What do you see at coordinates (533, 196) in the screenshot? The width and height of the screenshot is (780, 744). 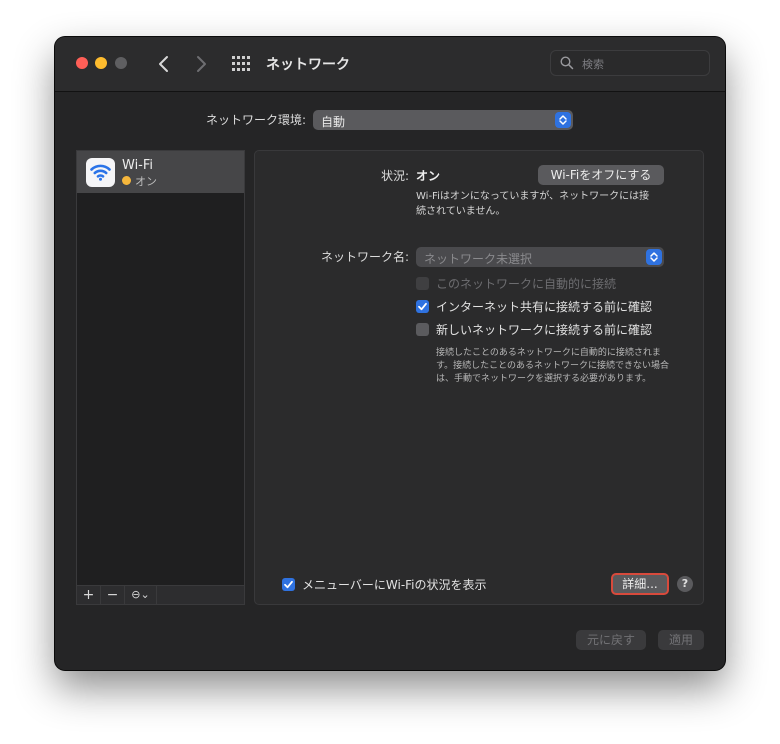 I see `status-description-line-1: Wi-Fiはオンになっていますが、ネットワークには接` at bounding box center [533, 196].